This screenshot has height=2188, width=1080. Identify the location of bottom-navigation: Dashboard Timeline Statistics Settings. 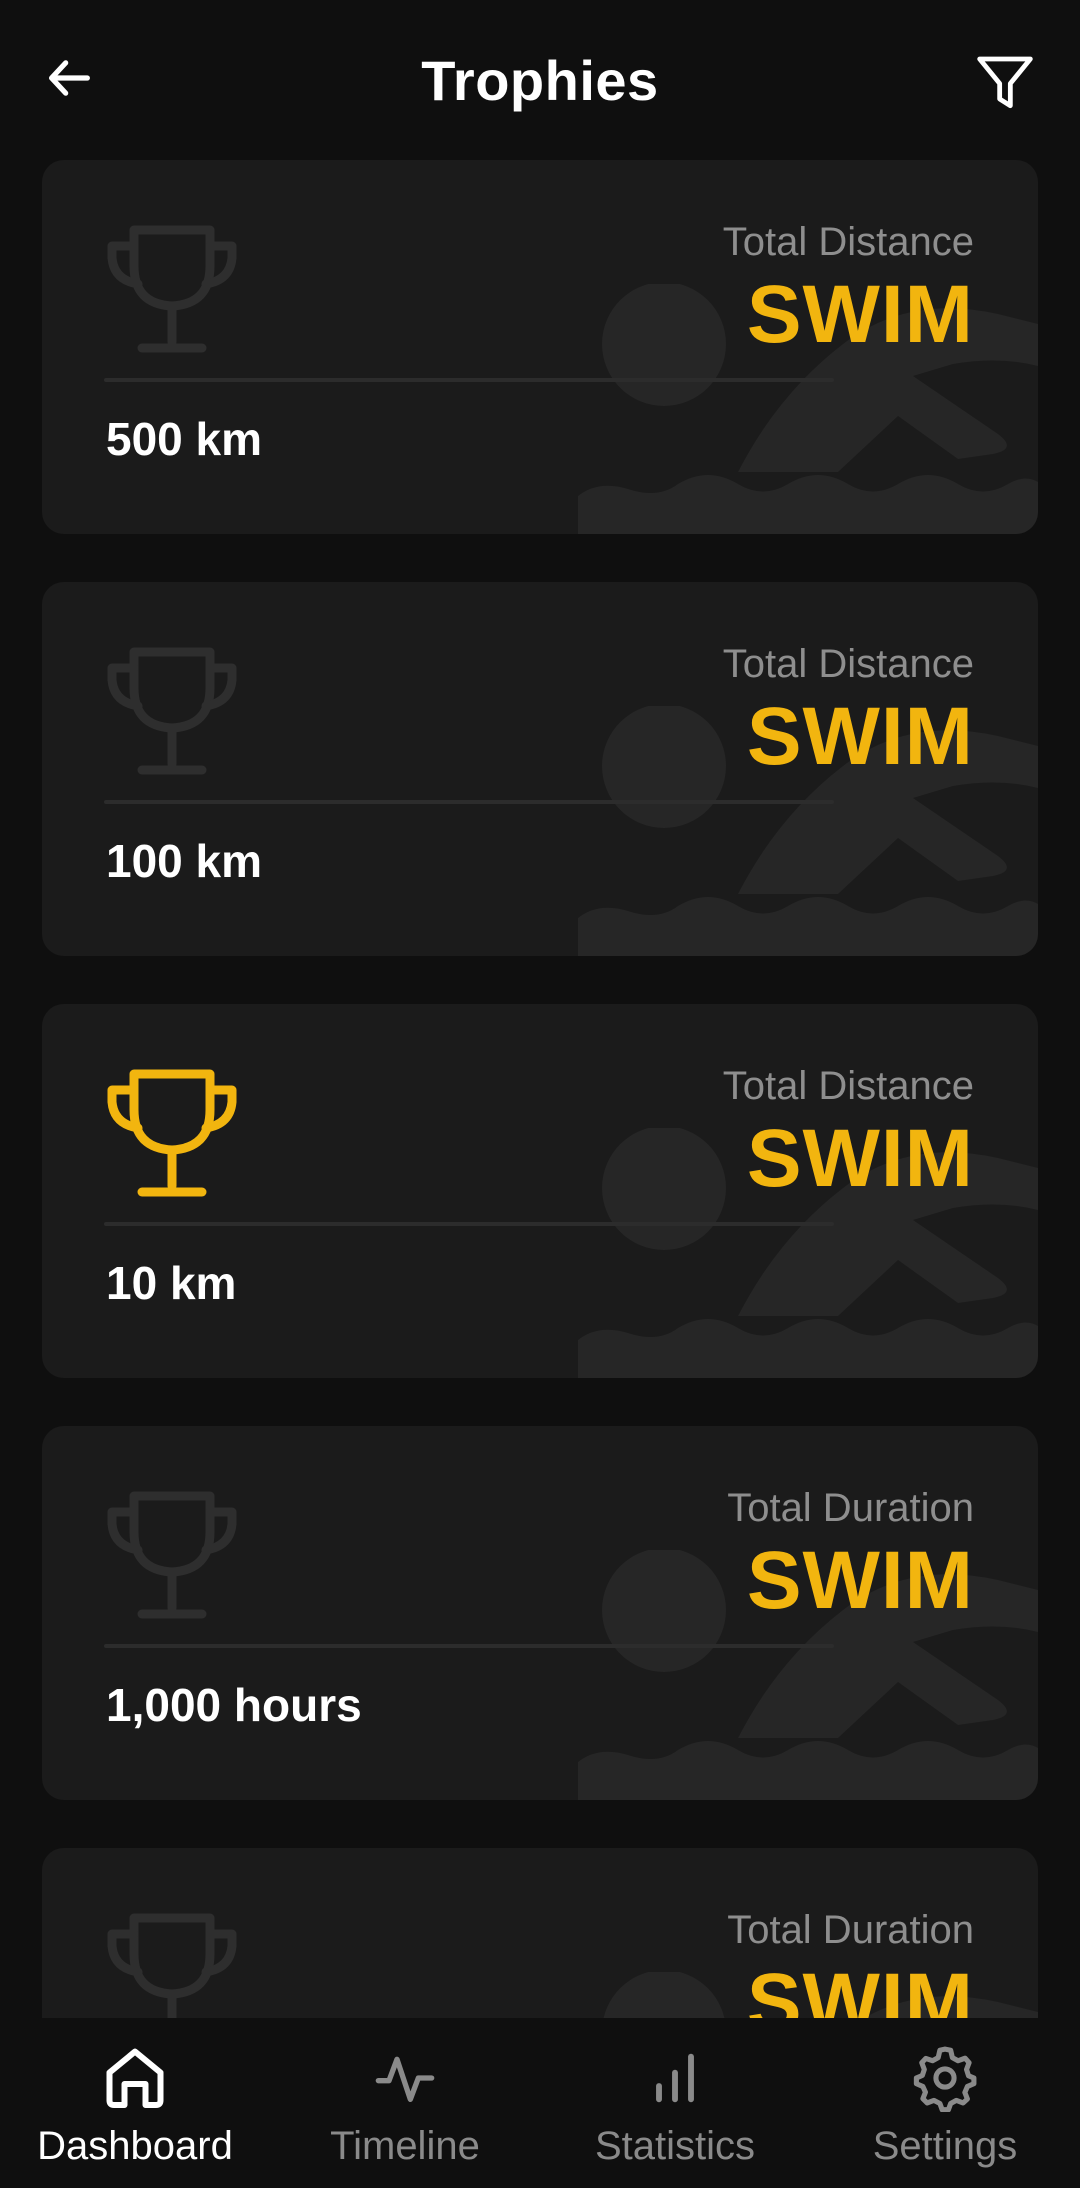
(540, 2103).